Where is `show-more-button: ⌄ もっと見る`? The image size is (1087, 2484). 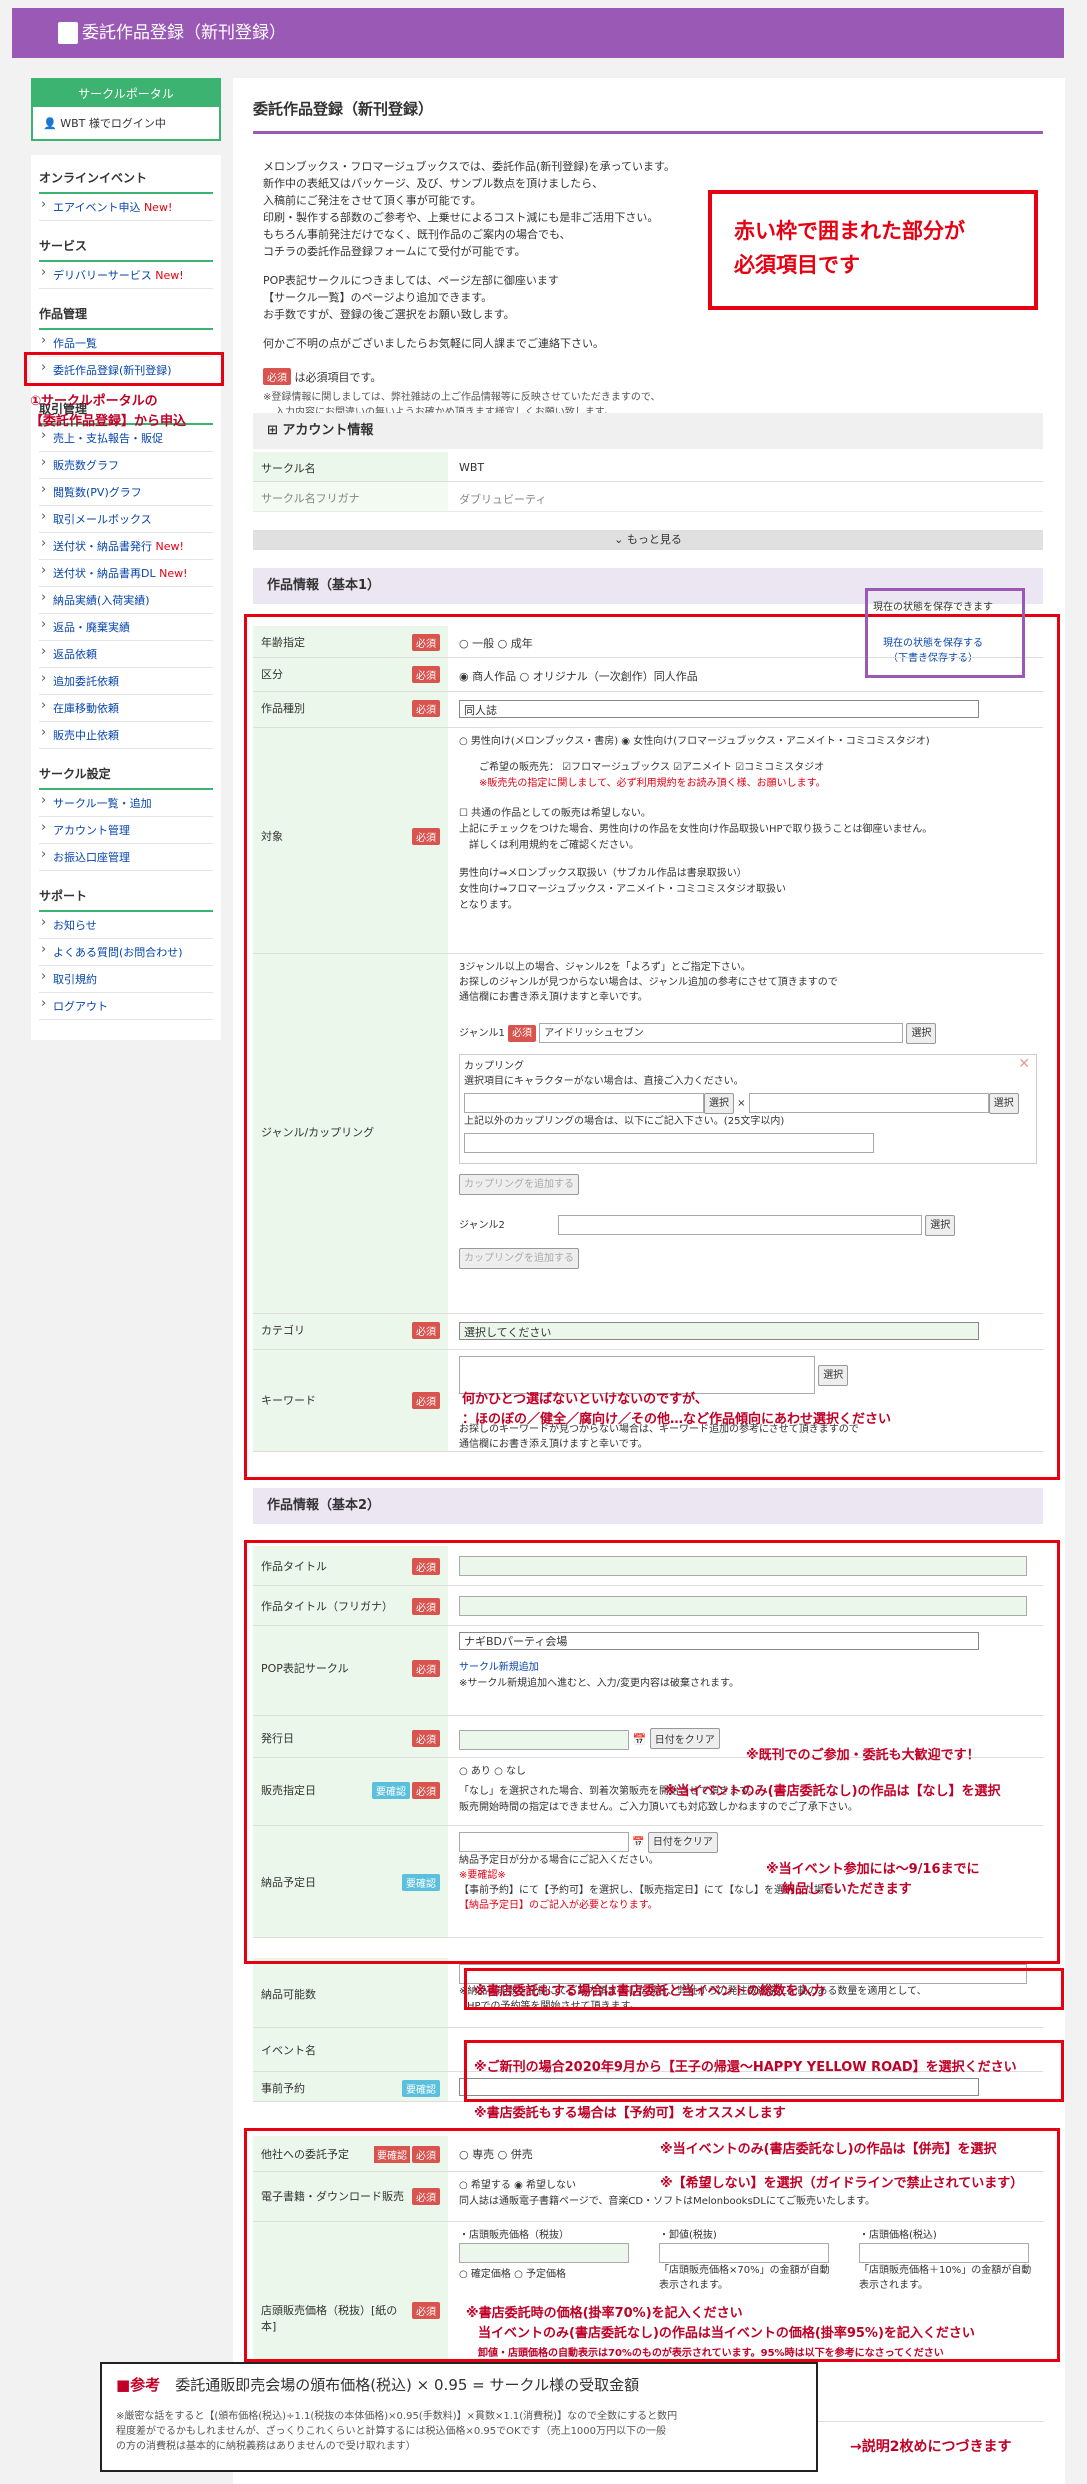 show-more-button: ⌄ もっと見る is located at coordinates (648, 540).